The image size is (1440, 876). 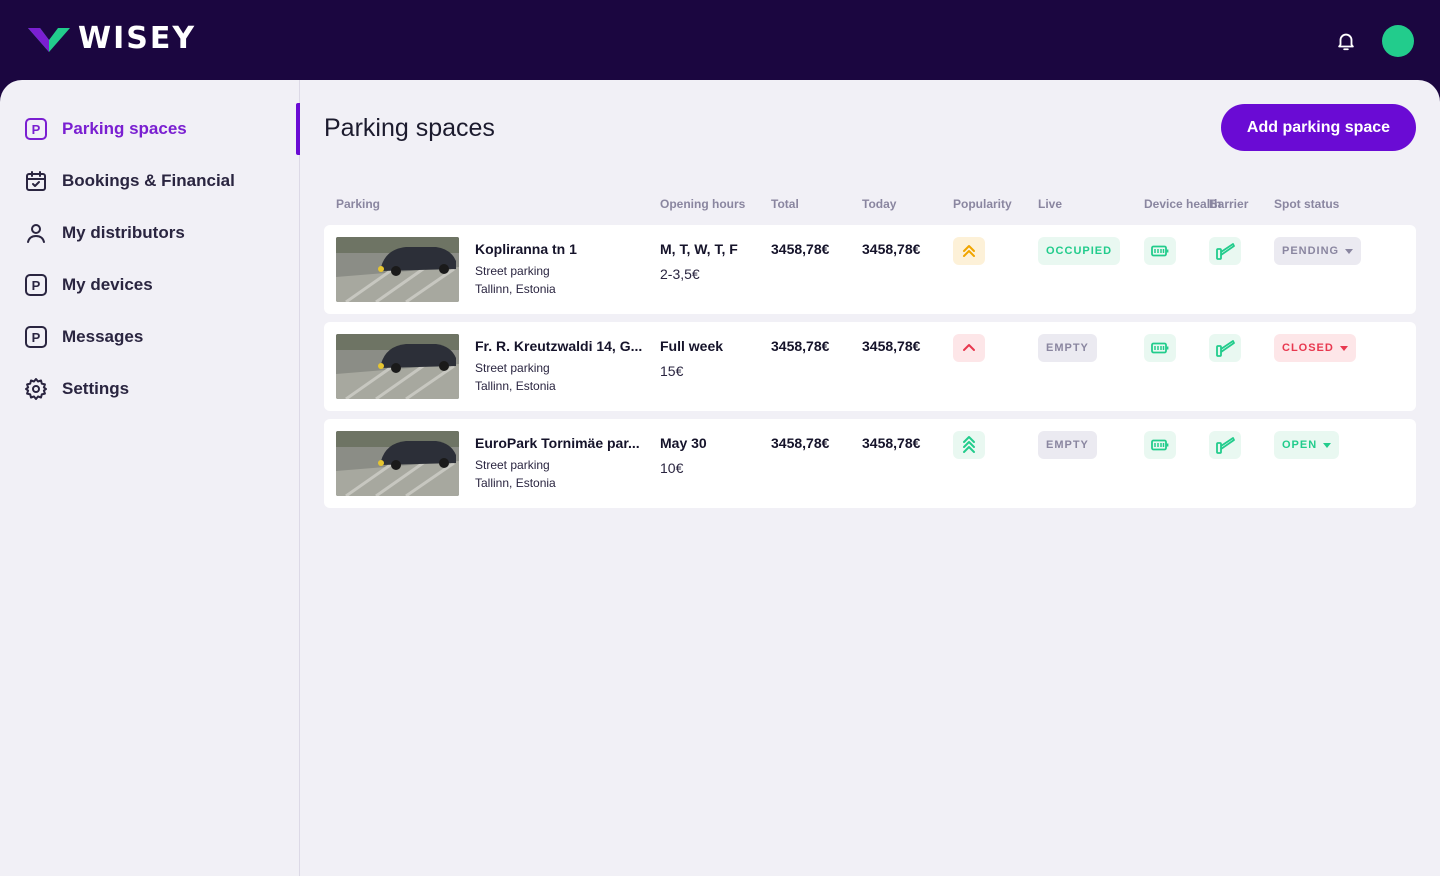 I want to click on sidebar-item-label: Settings, so click(x=96, y=388).